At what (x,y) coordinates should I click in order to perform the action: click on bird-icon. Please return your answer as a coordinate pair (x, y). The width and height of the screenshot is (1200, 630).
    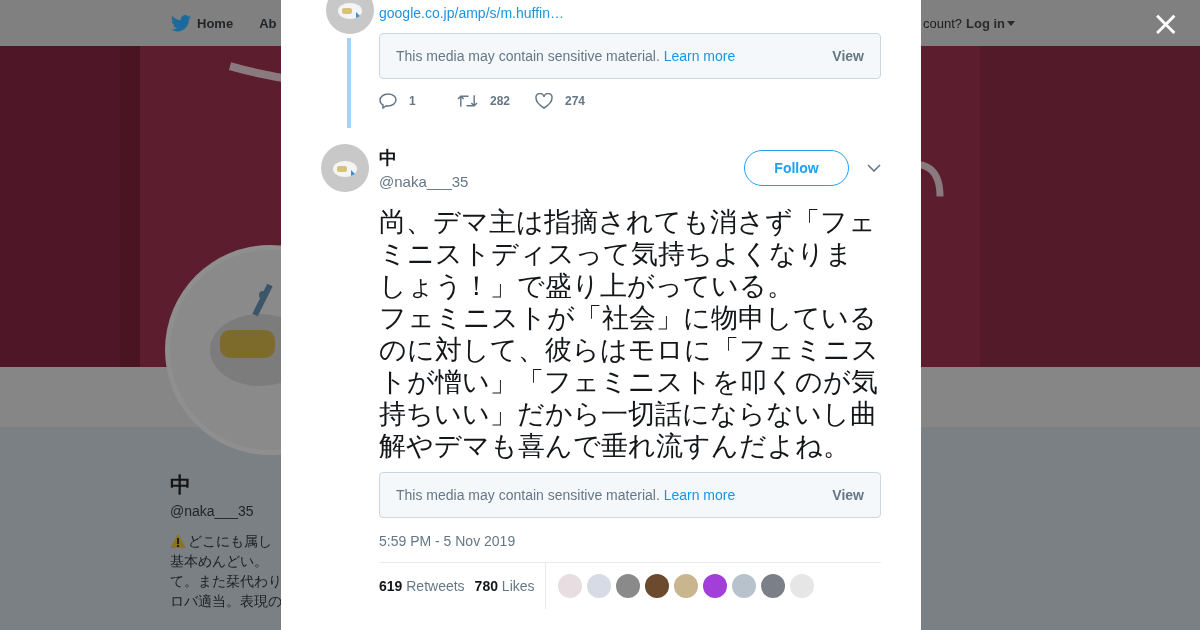
    Looking at the image, I should click on (181, 23).